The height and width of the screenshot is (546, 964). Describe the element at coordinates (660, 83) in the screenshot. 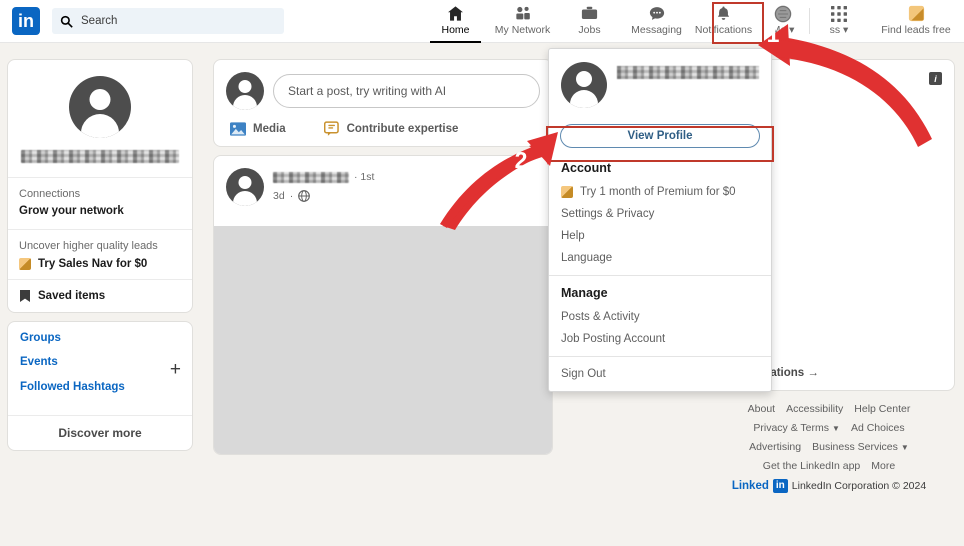

I see `dropdown-profile-header` at that location.